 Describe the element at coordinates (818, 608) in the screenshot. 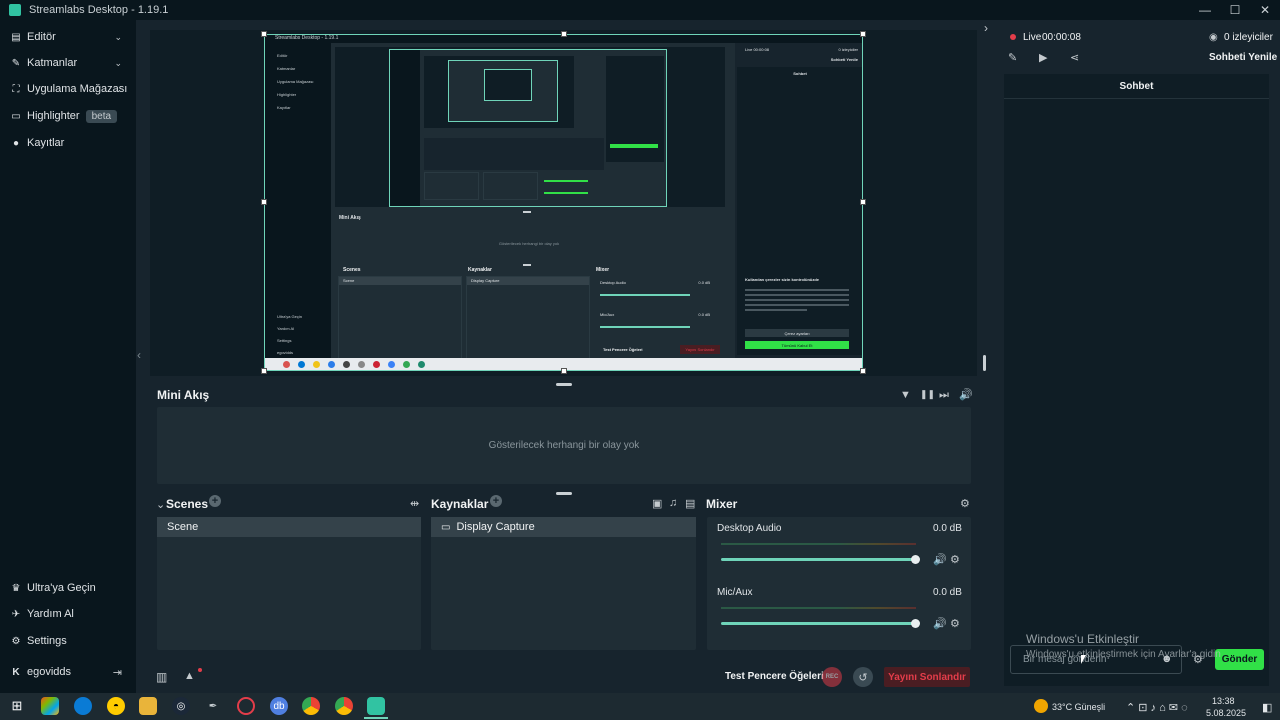

I see `audio-meter` at that location.